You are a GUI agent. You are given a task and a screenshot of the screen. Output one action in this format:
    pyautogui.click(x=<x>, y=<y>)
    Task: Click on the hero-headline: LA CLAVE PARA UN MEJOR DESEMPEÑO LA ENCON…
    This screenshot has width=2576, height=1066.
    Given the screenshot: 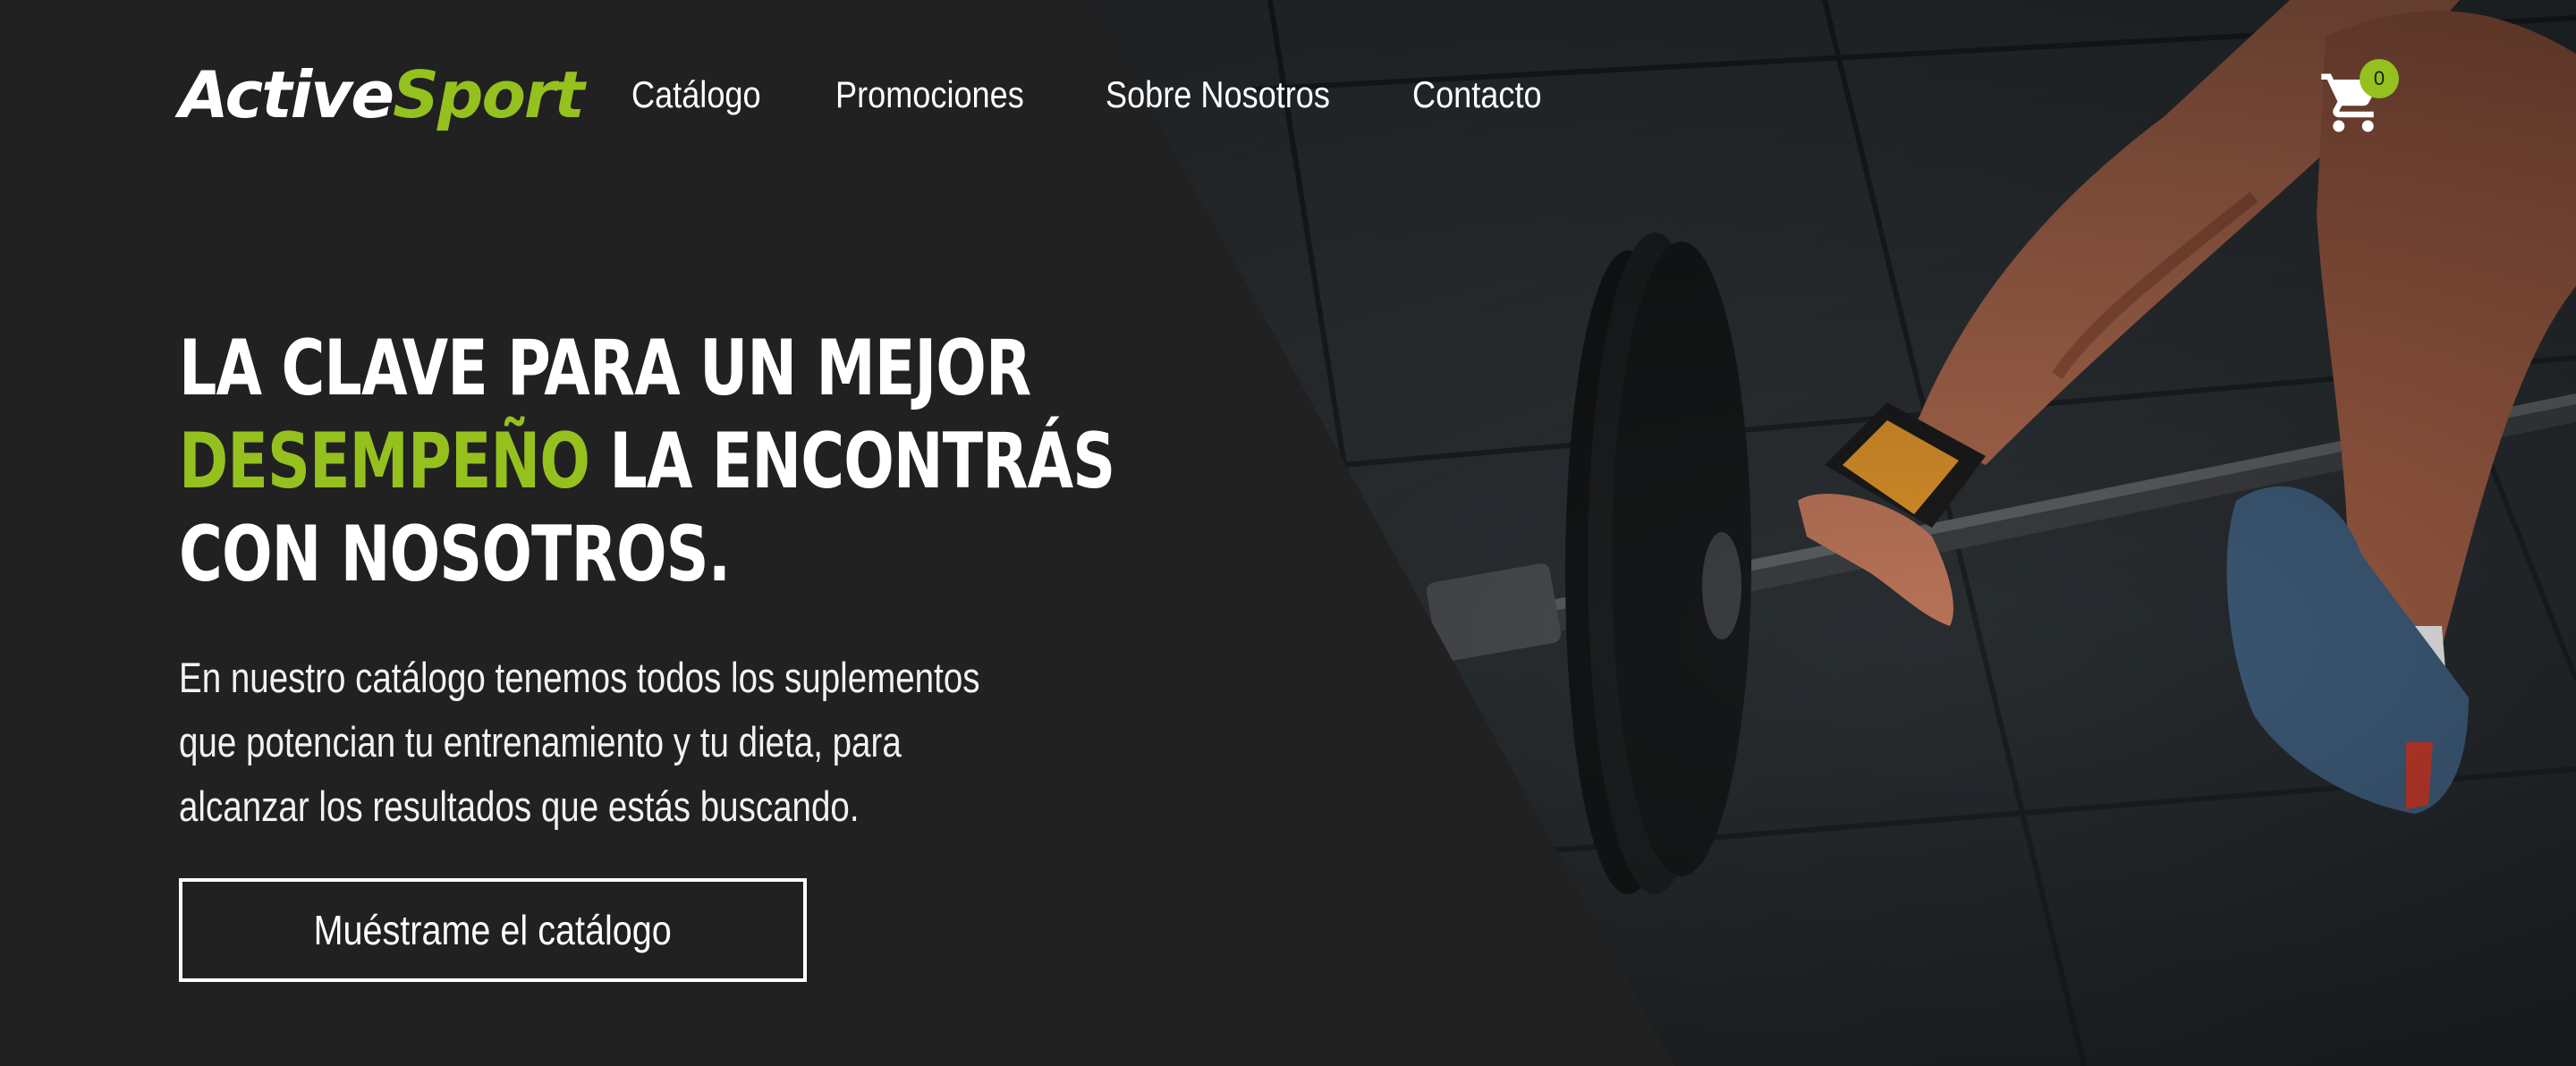 What is the action you would take?
    pyautogui.click(x=647, y=461)
    